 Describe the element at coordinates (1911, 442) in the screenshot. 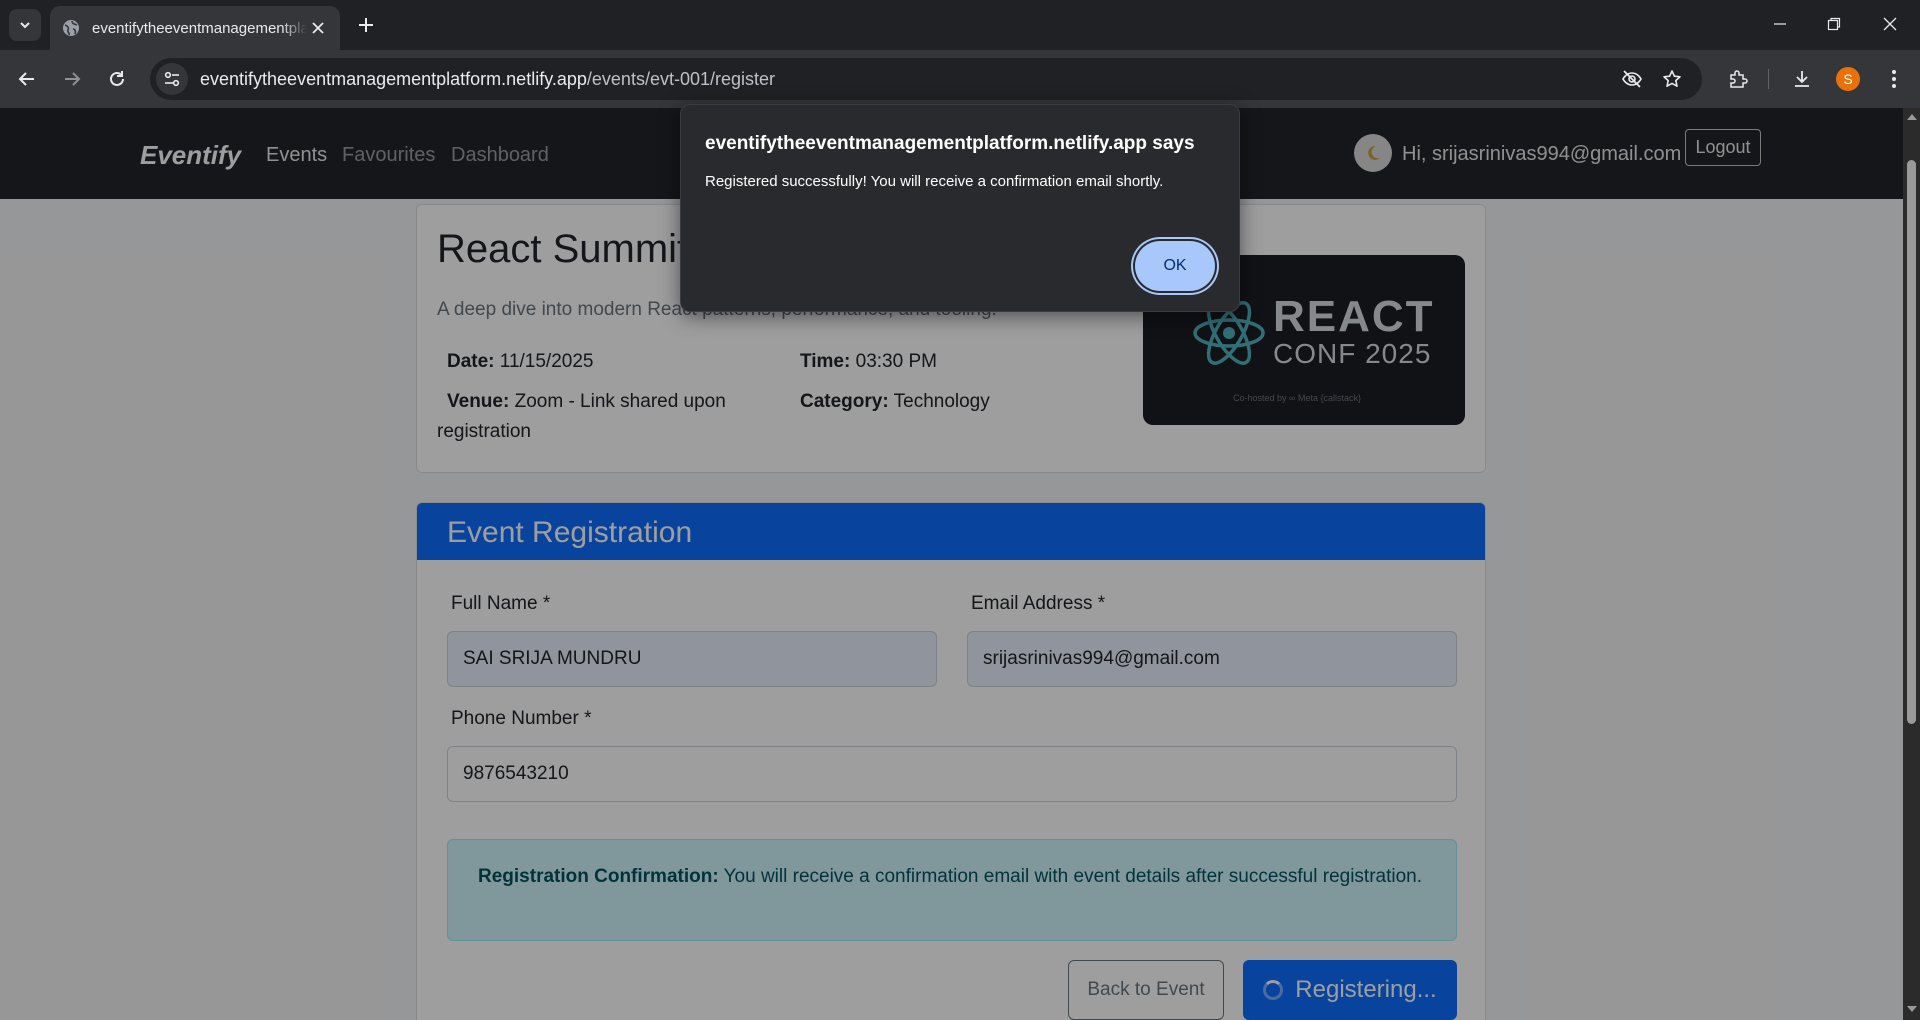

I see `scrollbar-thumb` at that location.